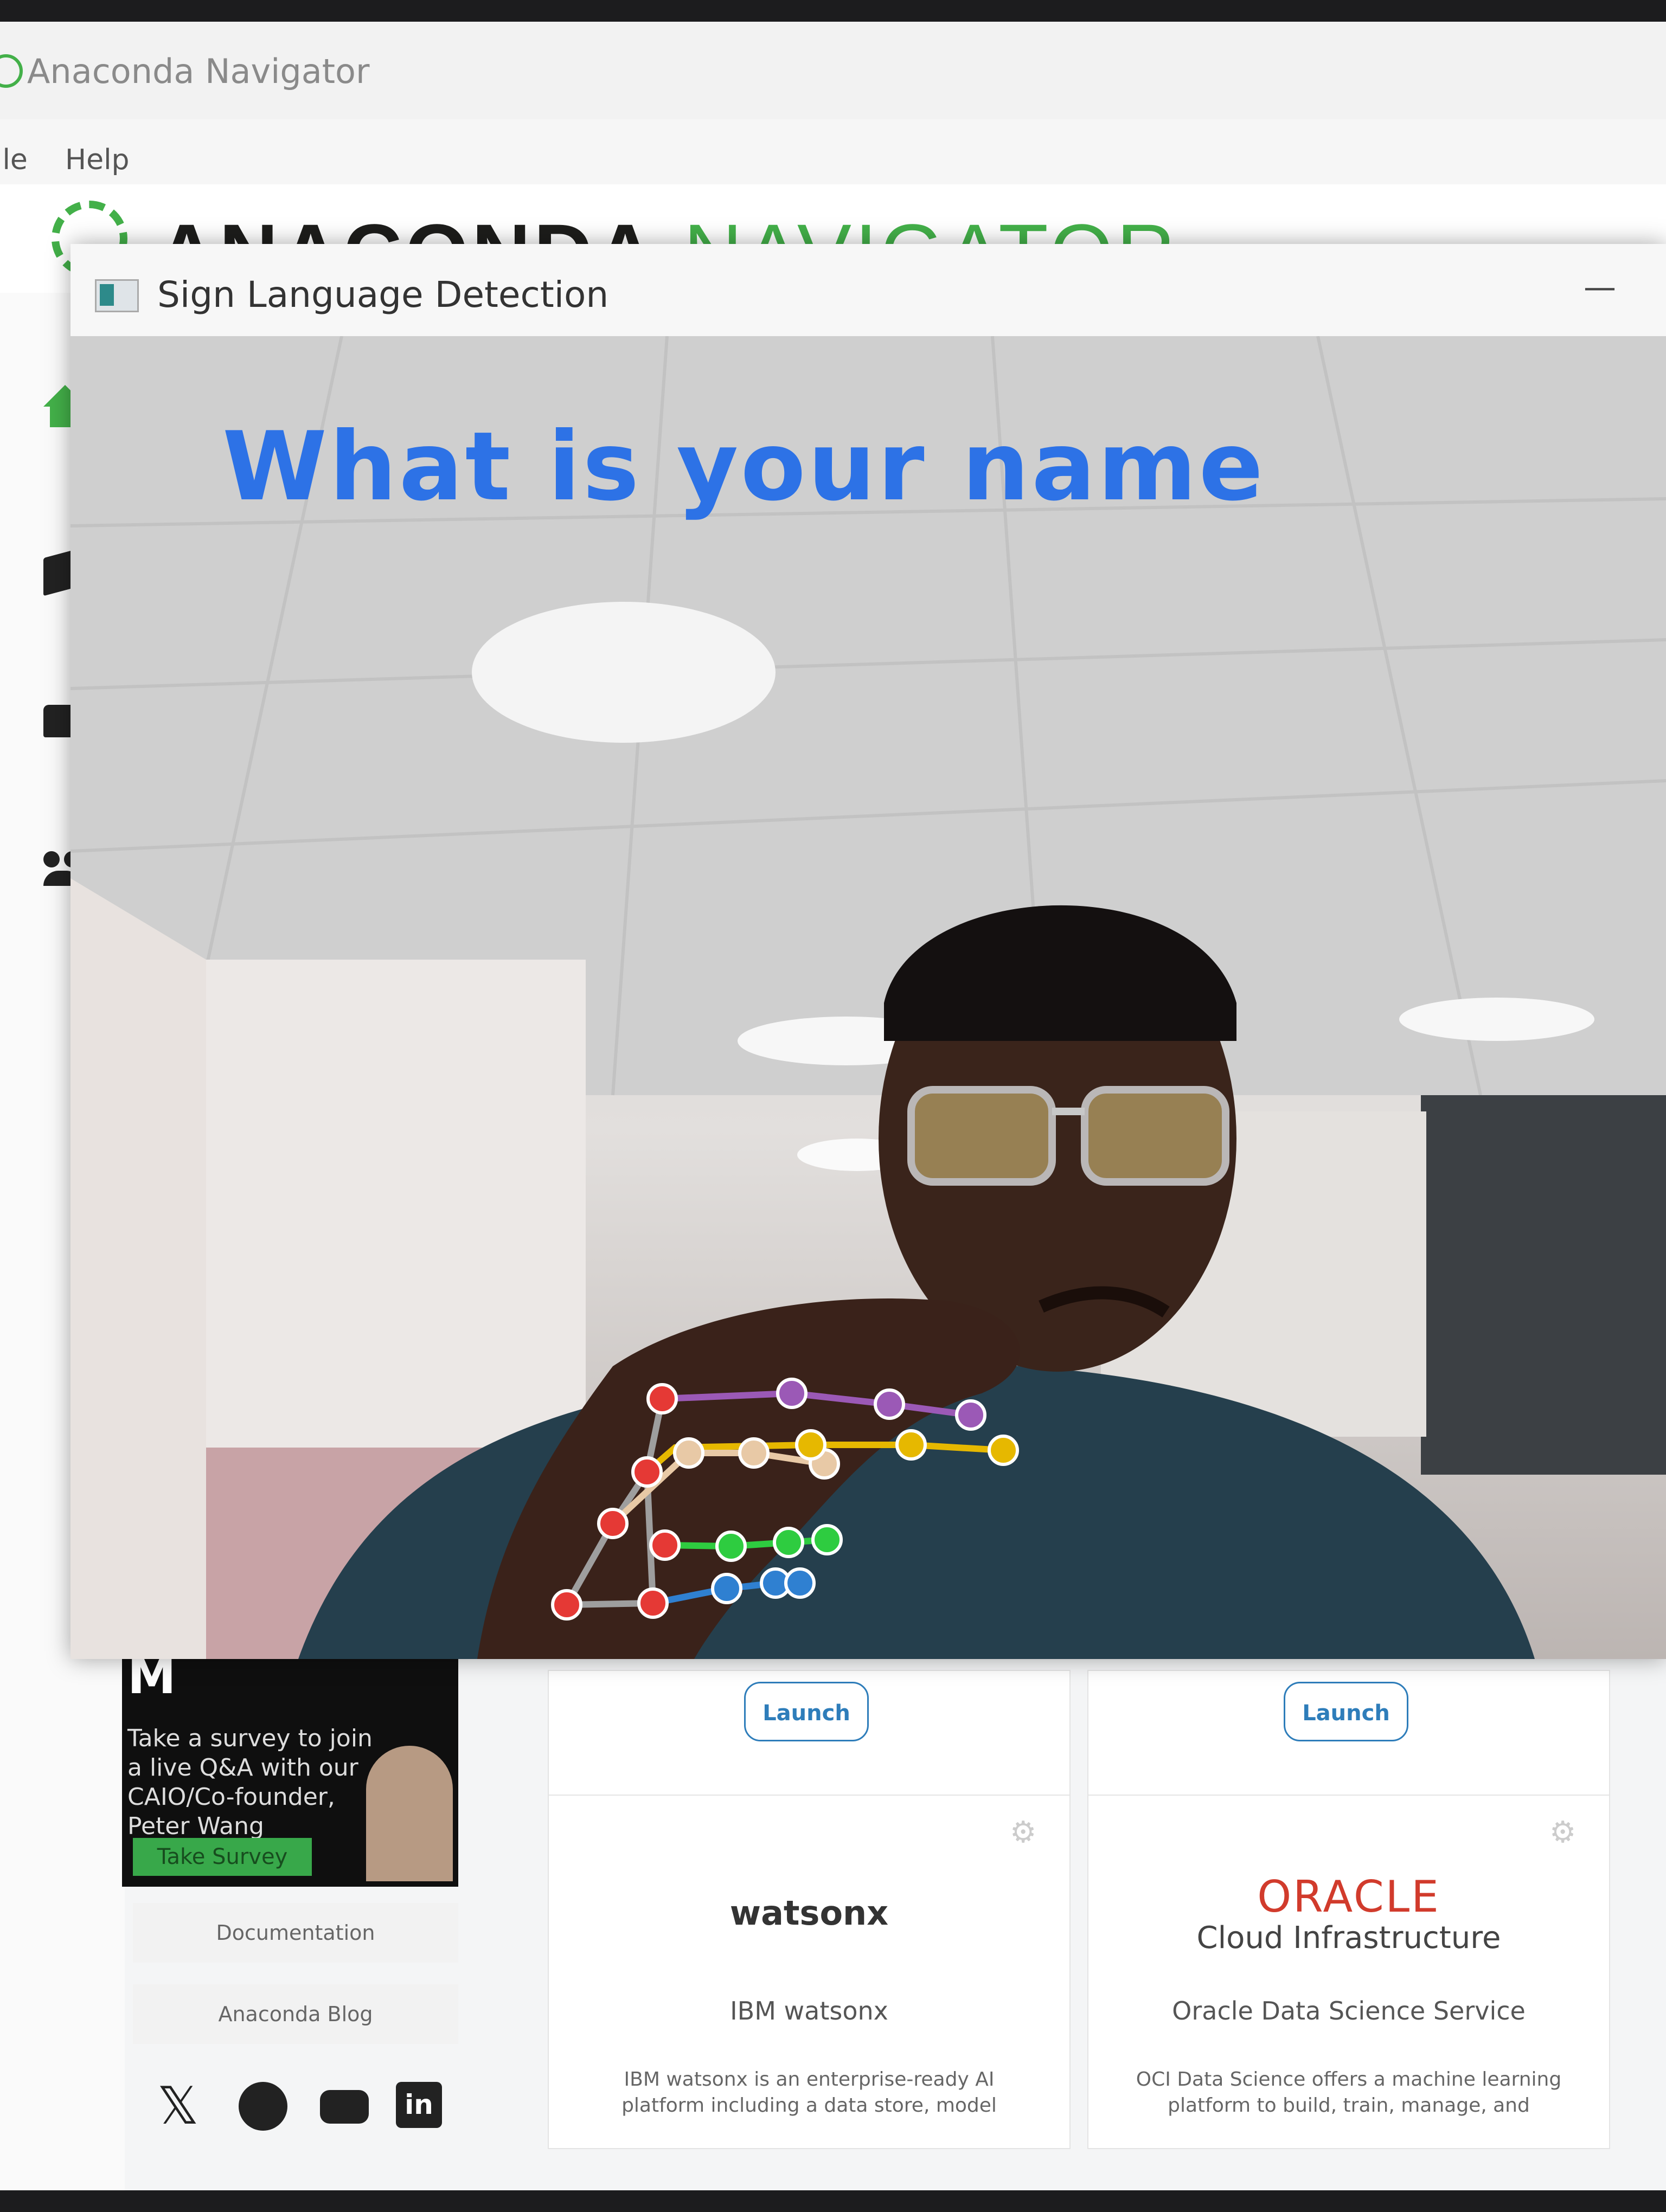  Describe the element at coordinates (744, 467) in the screenshot. I see `detected-sign-text: What is your name` at that location.